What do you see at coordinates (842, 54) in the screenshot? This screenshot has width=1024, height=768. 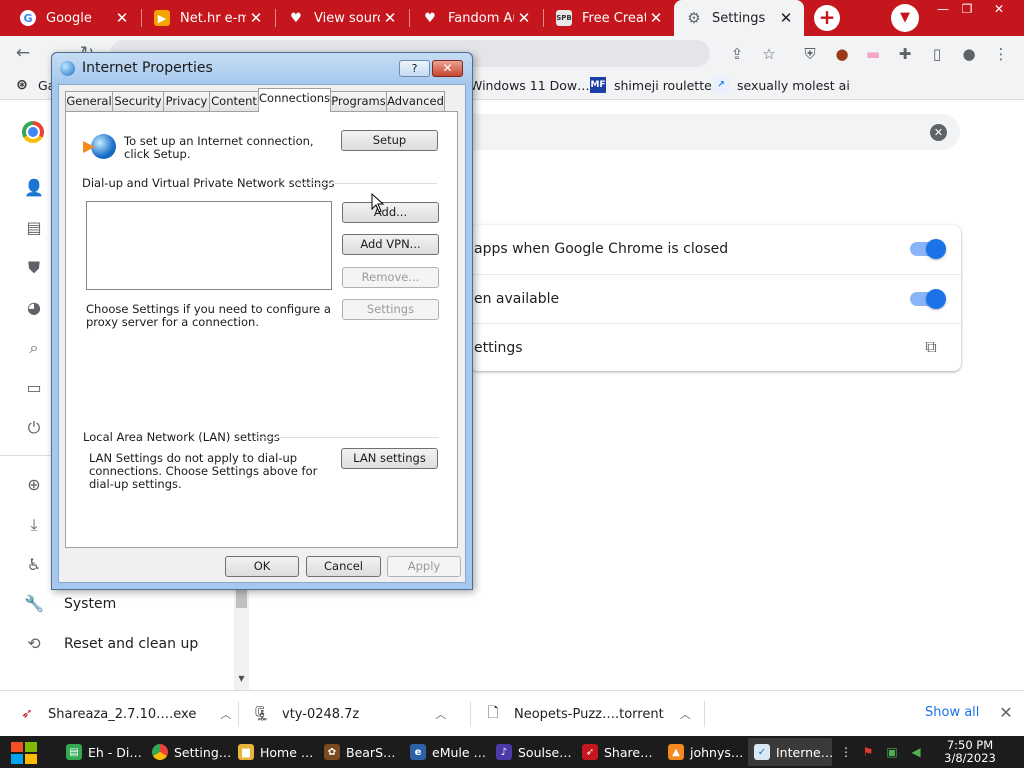 I see `extension-avatar-icon: ●` at bounding box center [842, 54].